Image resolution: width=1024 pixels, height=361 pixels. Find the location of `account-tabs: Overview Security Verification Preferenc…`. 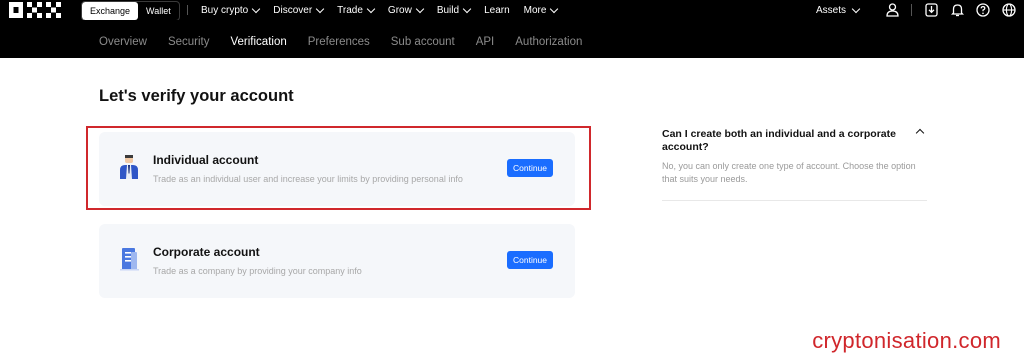

account-tabs: Overview Security Verification Preferenc… is located at coordinates (351, 39).